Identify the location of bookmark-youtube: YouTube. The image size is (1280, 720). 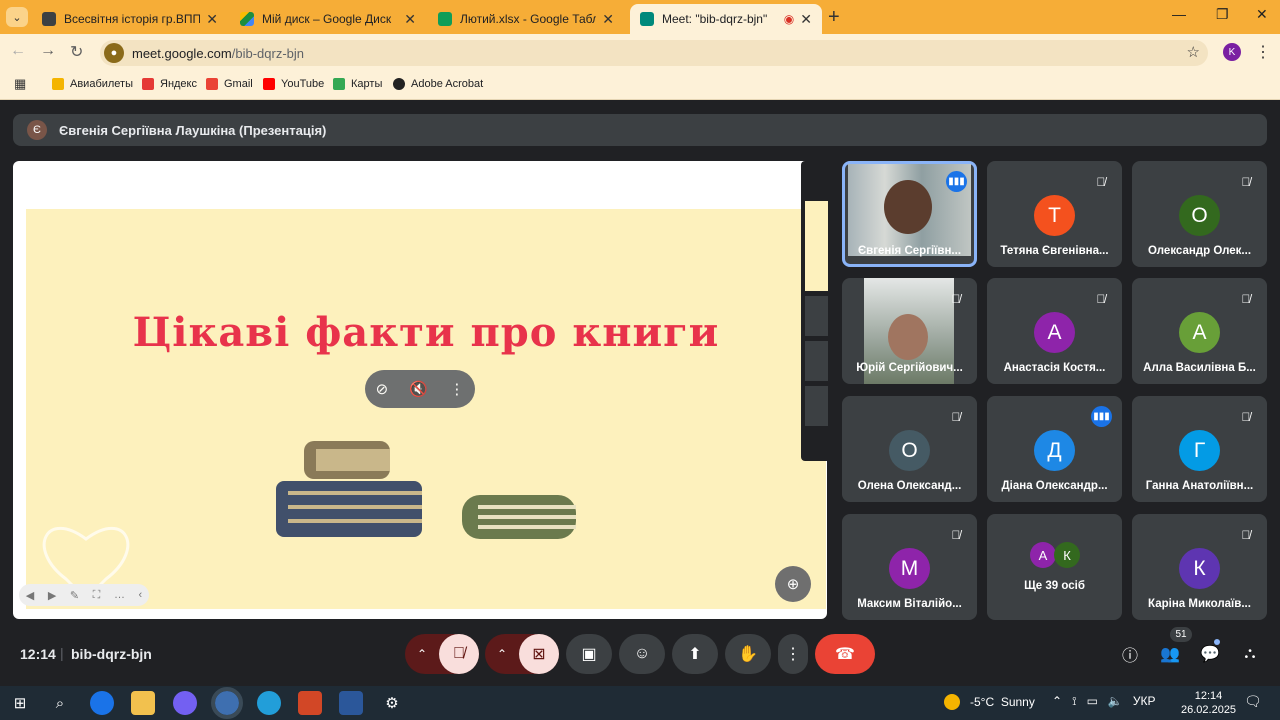
(293, 84).